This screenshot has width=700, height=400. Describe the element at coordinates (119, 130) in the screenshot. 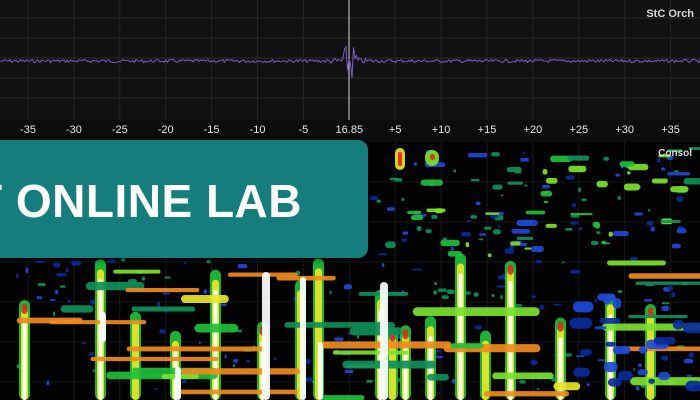

I see `ruler-tick-label: -25` at that location.